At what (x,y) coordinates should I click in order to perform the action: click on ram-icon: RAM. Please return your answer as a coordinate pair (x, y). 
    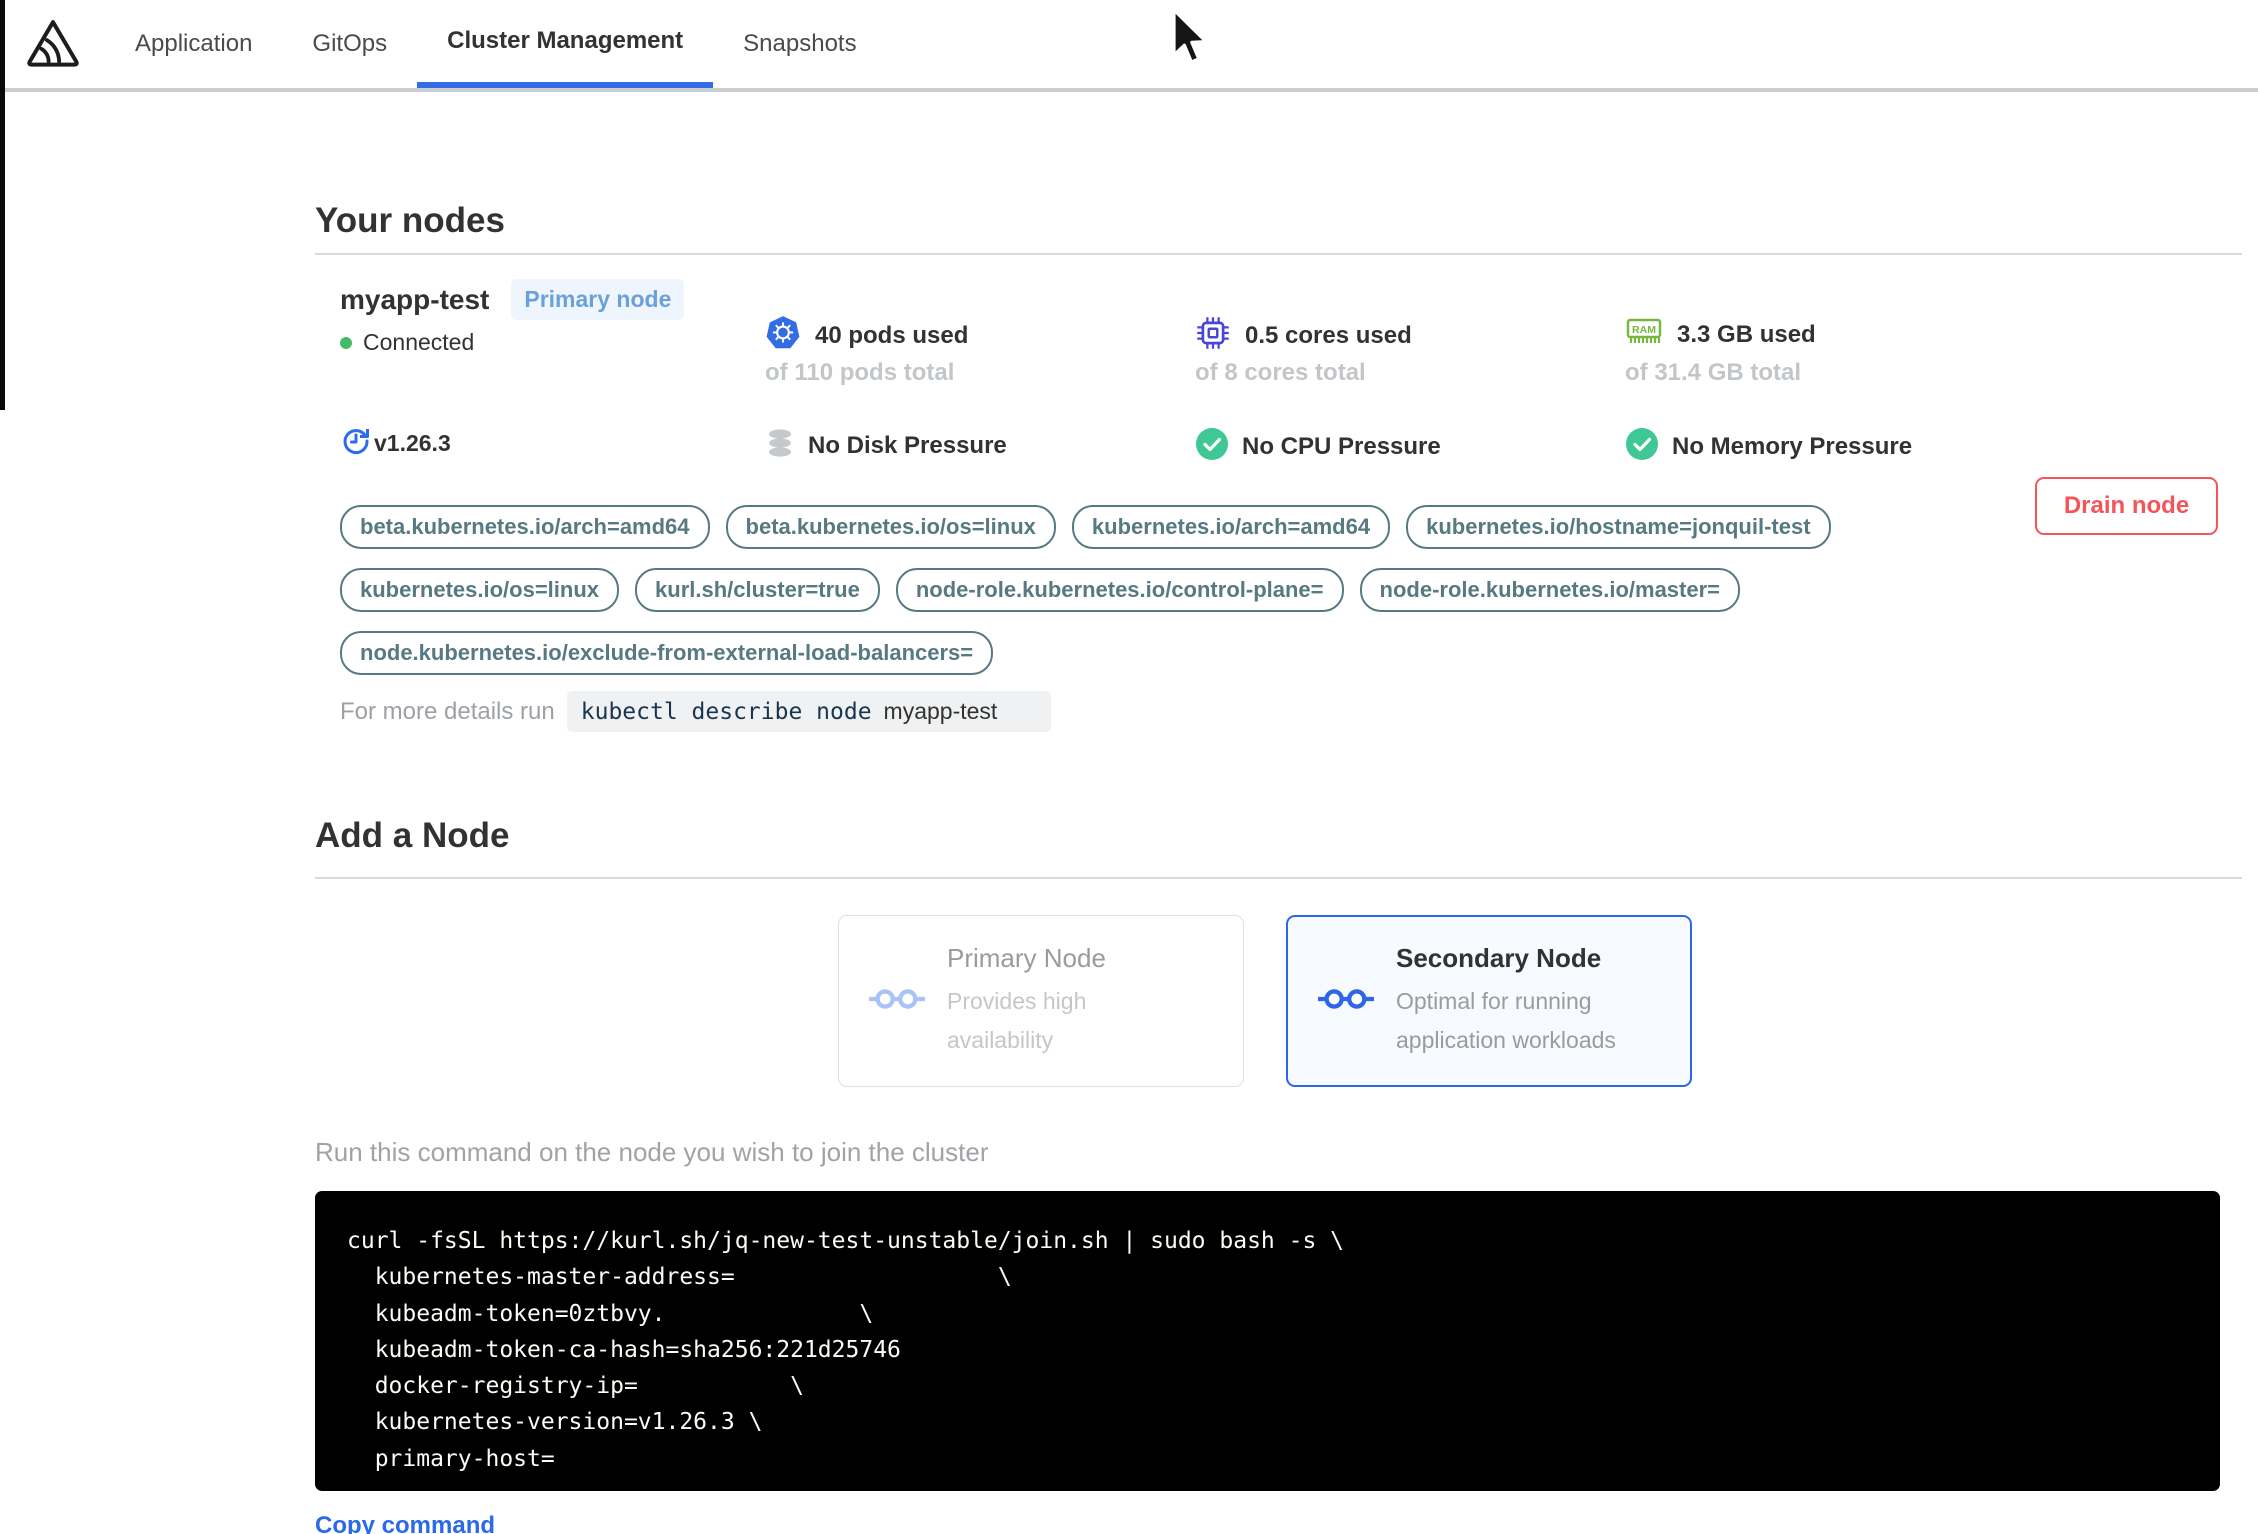
    Looking at the image, I should click on (1644, 334).